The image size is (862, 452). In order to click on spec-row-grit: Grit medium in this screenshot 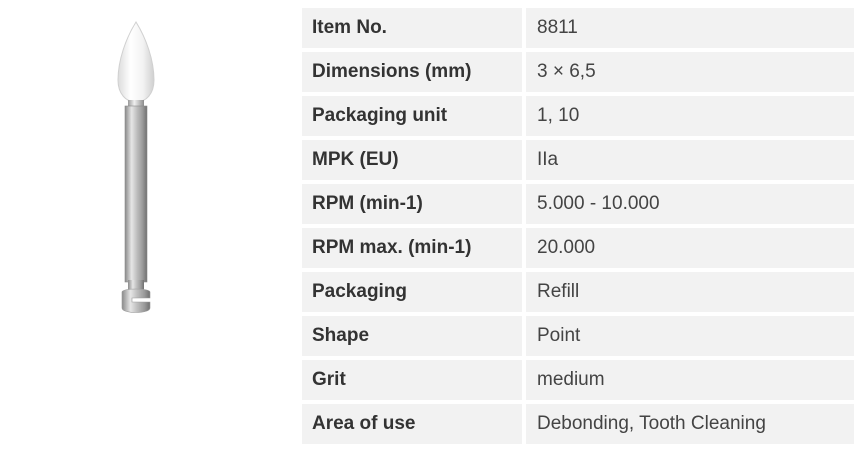, I will do `click(578, 380)`.